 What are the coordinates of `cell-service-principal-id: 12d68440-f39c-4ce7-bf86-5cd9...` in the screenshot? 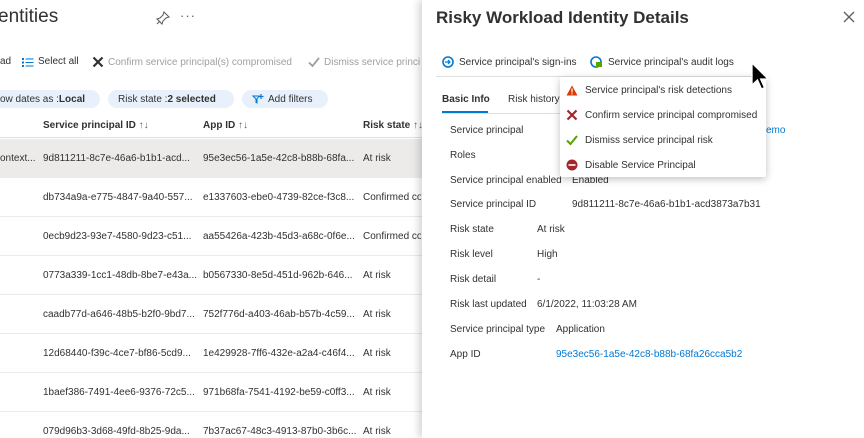 It's located at (117, 353).